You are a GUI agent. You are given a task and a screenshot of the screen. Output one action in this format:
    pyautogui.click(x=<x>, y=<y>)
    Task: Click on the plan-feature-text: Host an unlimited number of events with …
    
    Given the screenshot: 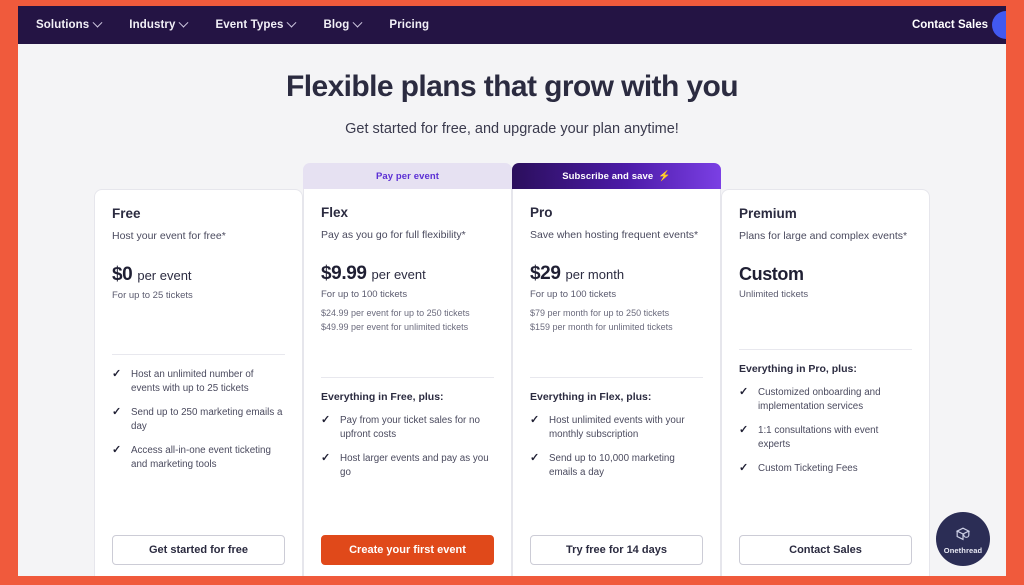 What is the action you would take?
    pyautogui.click(x=192, y=382)
    